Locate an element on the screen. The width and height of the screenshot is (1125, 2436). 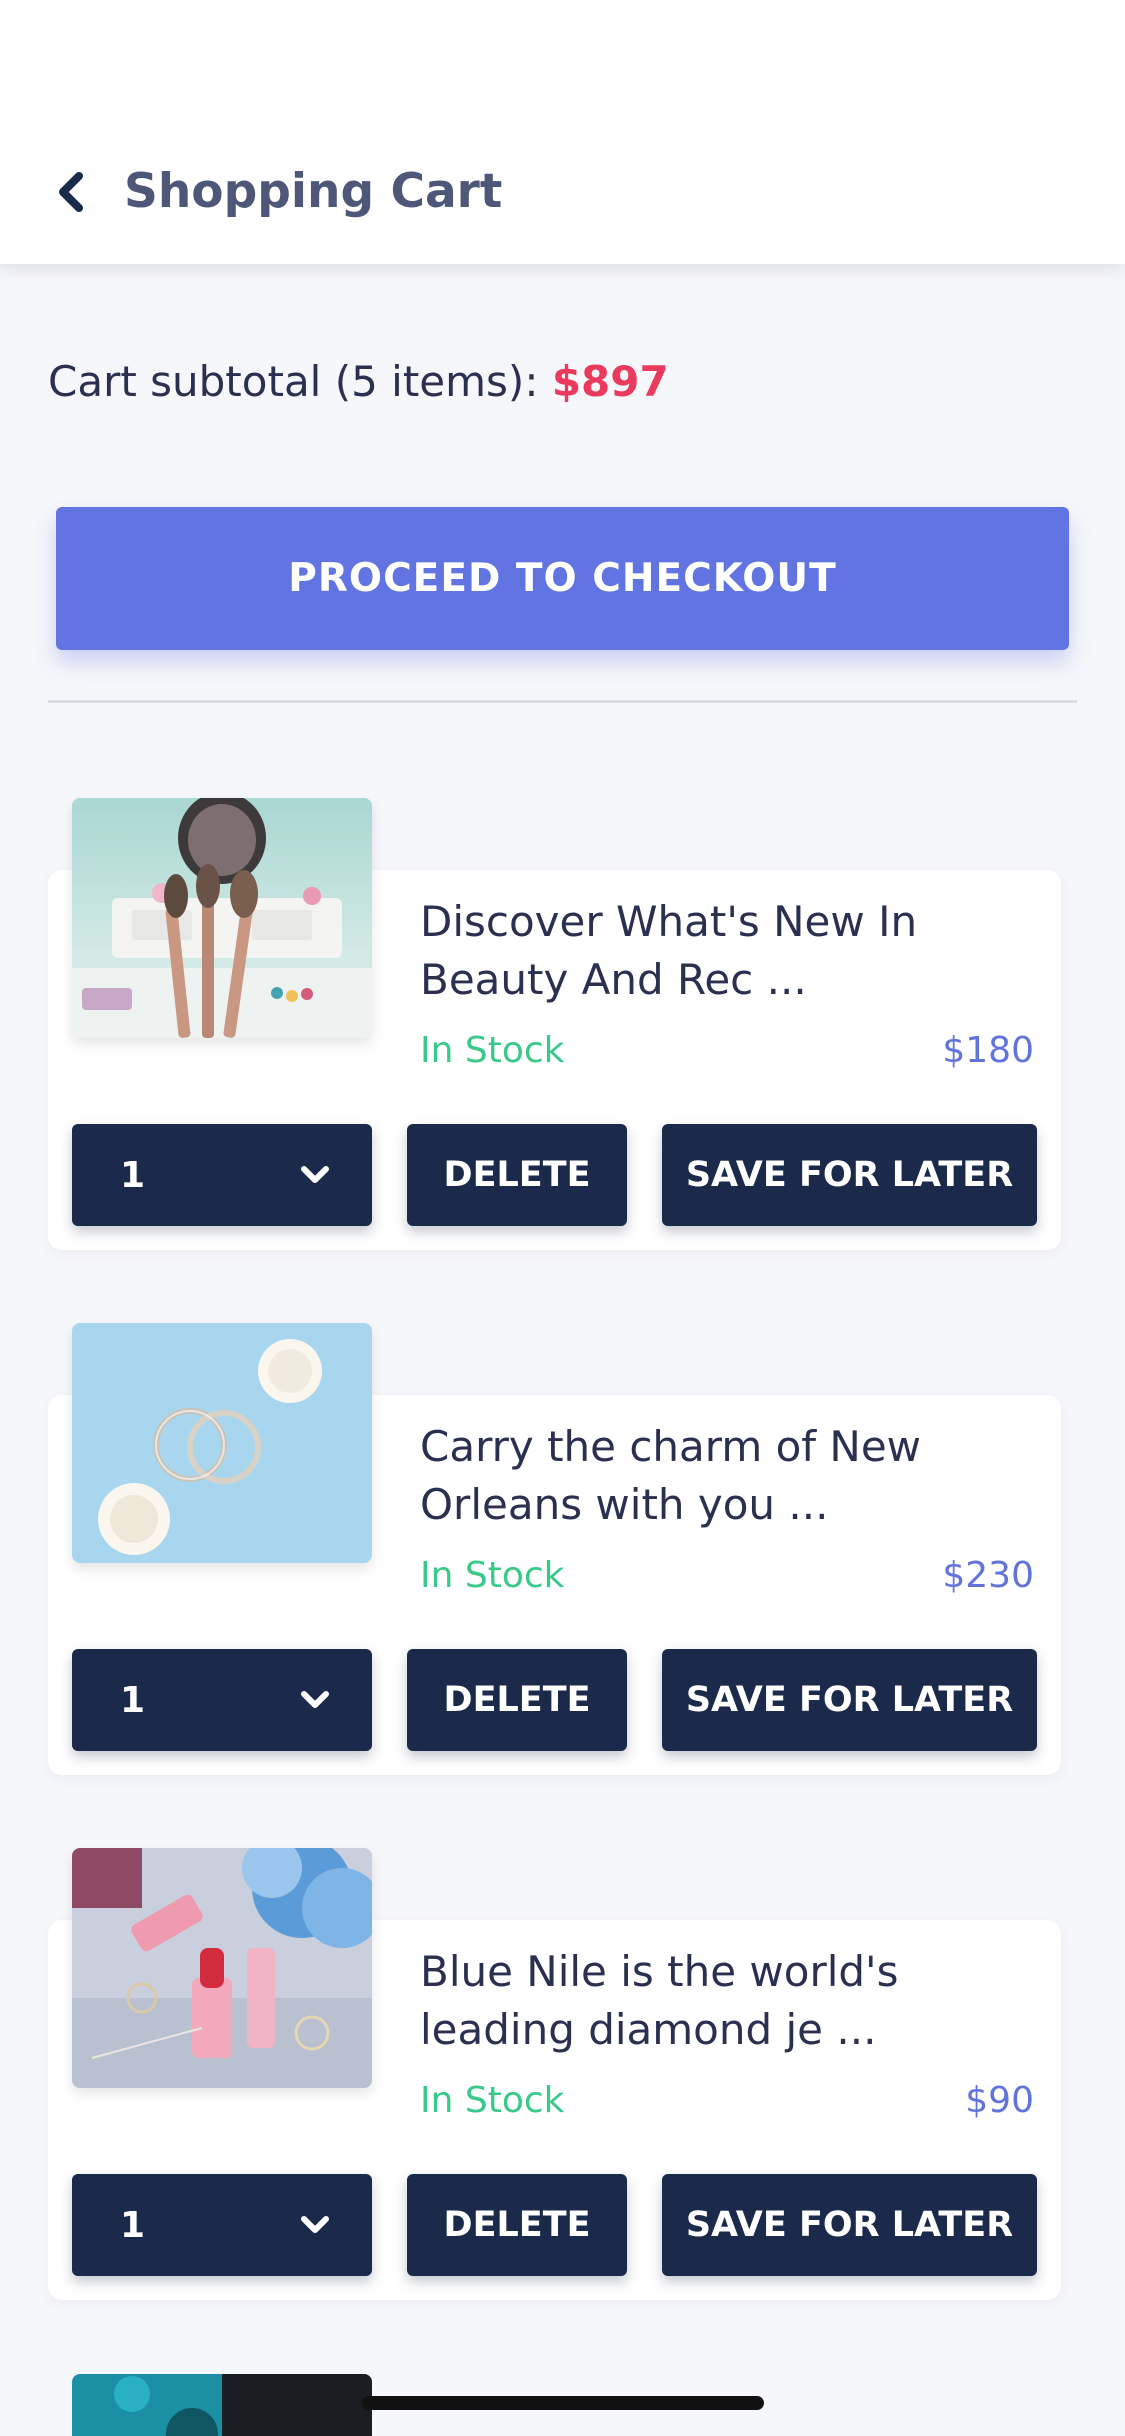
product-price: $180 is located at coordinates (988, 1050).